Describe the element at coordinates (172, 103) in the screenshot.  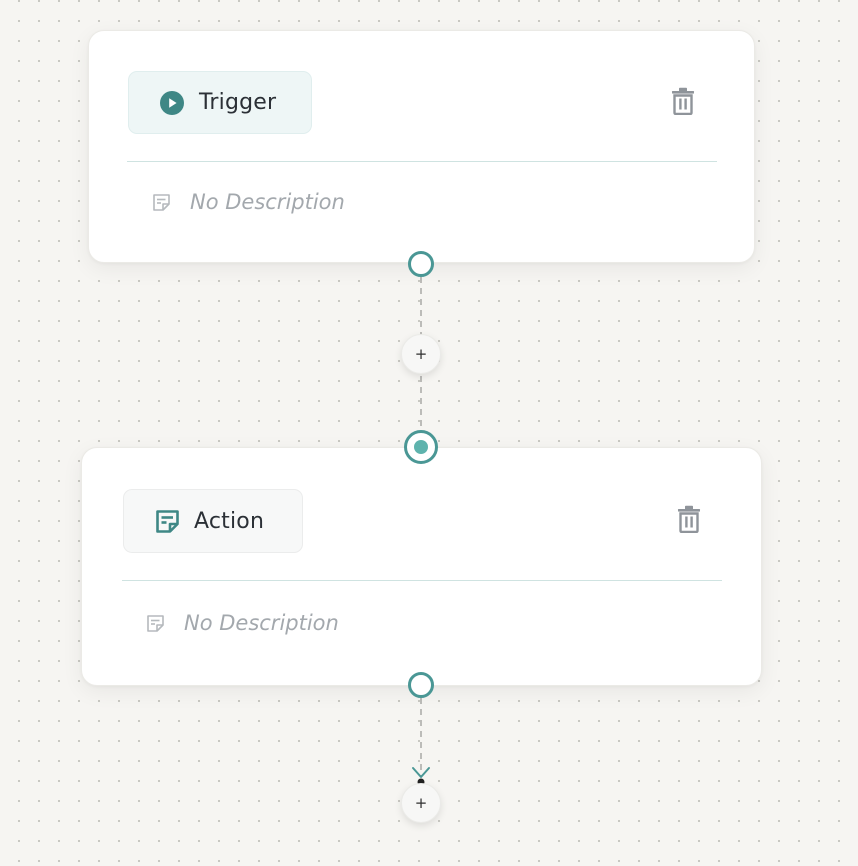
I see `play-circle-icon` at that location.